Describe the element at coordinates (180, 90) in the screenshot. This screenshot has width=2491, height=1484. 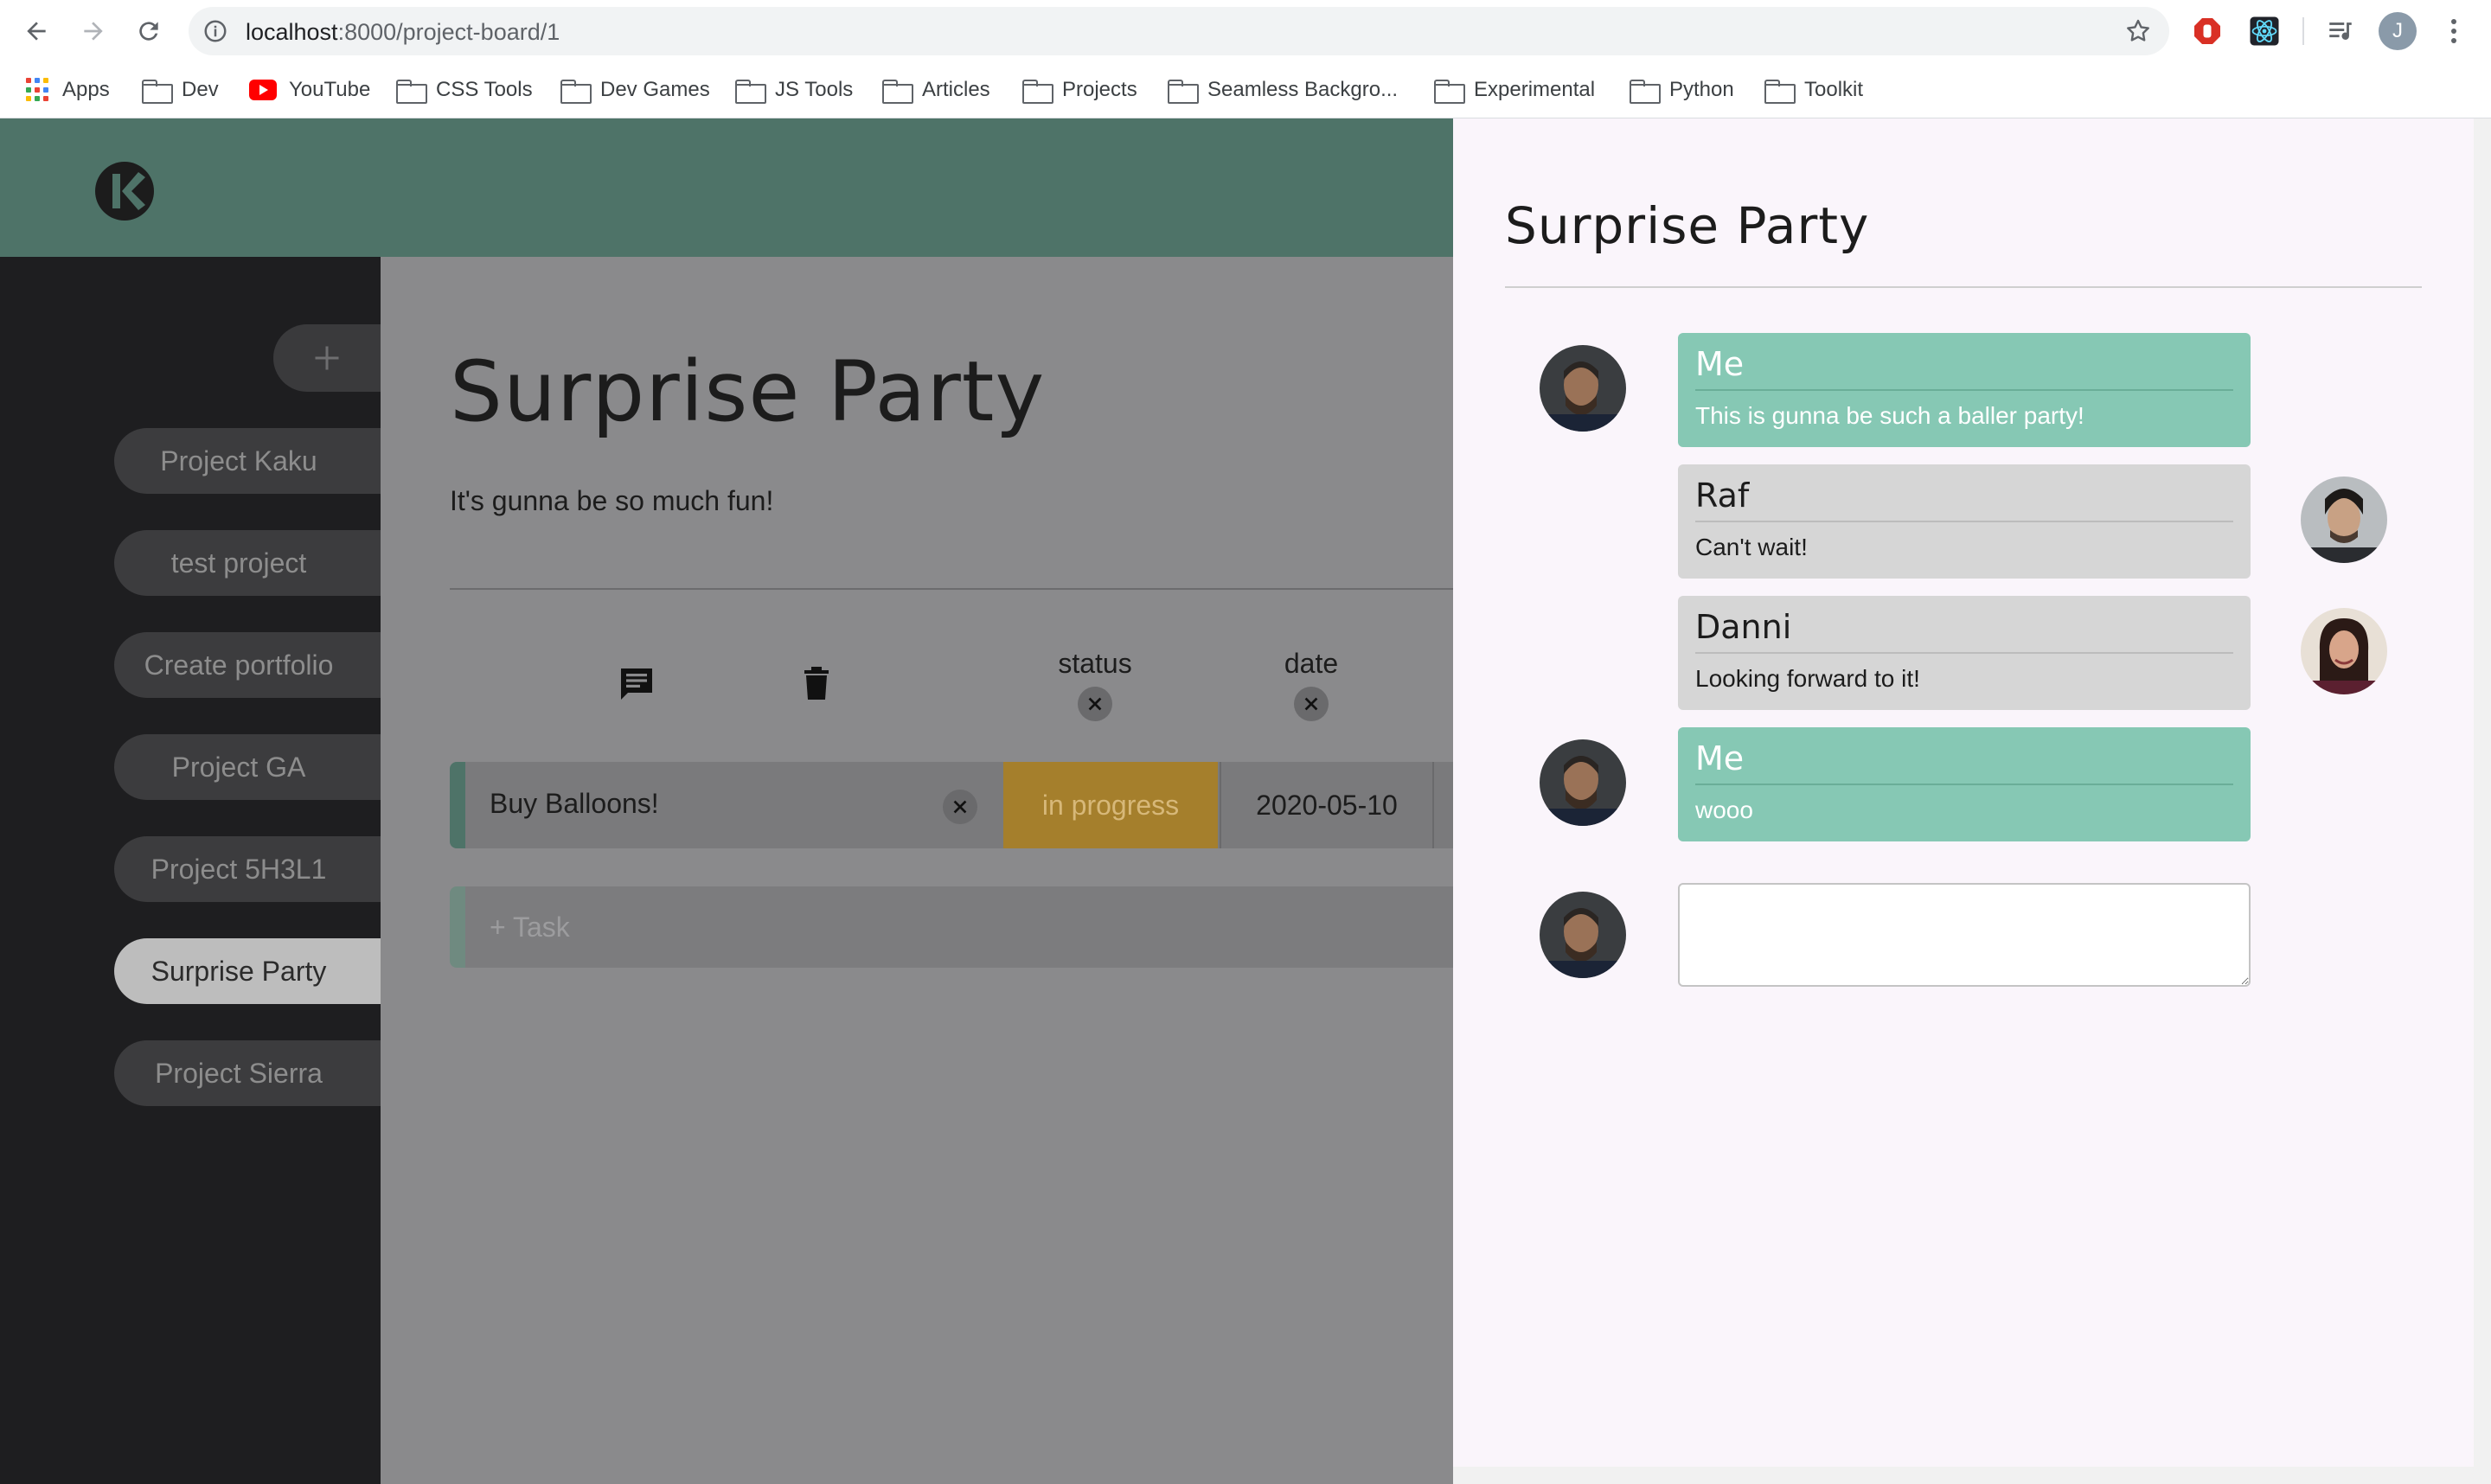
I see `bookmark-dev: Dev` at that location.